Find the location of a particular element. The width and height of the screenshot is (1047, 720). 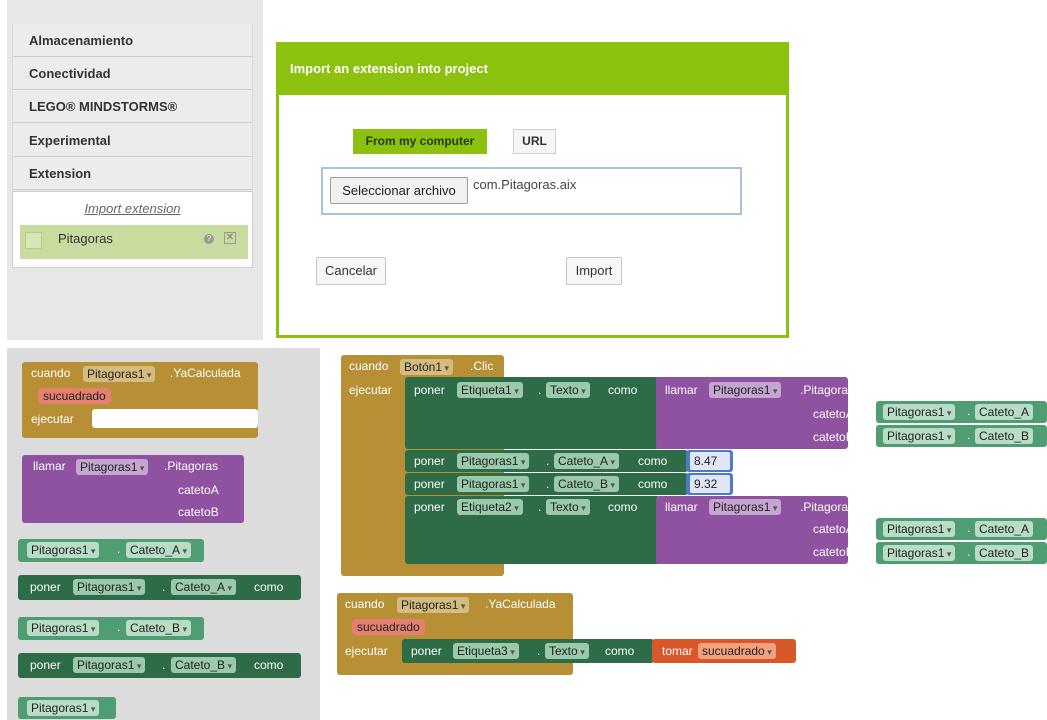

category-almacenamiento: Almacenamiento is located at coordinates (132, 40).